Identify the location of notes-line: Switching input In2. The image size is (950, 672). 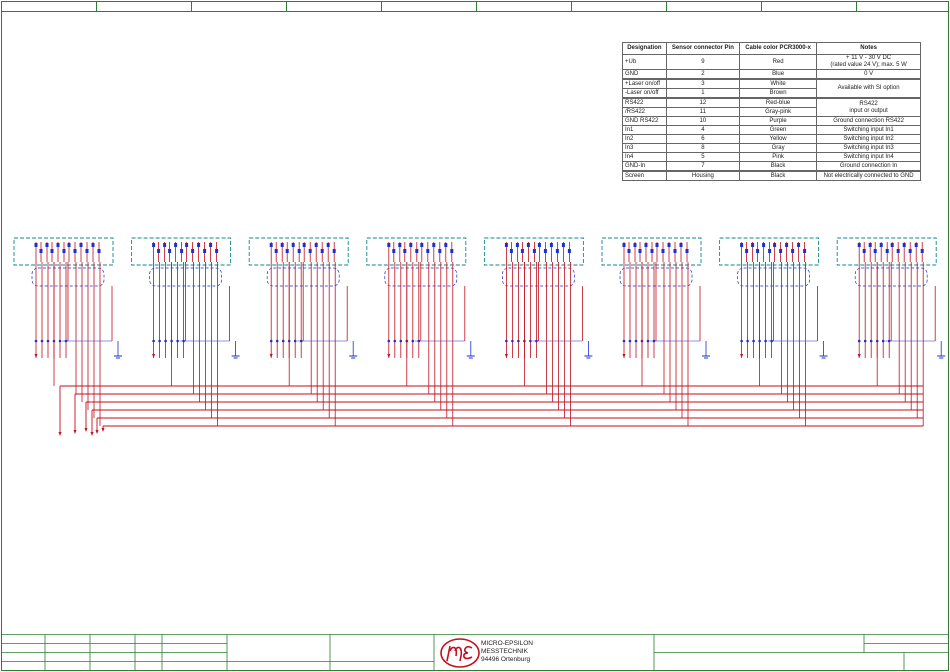
(868, 138).